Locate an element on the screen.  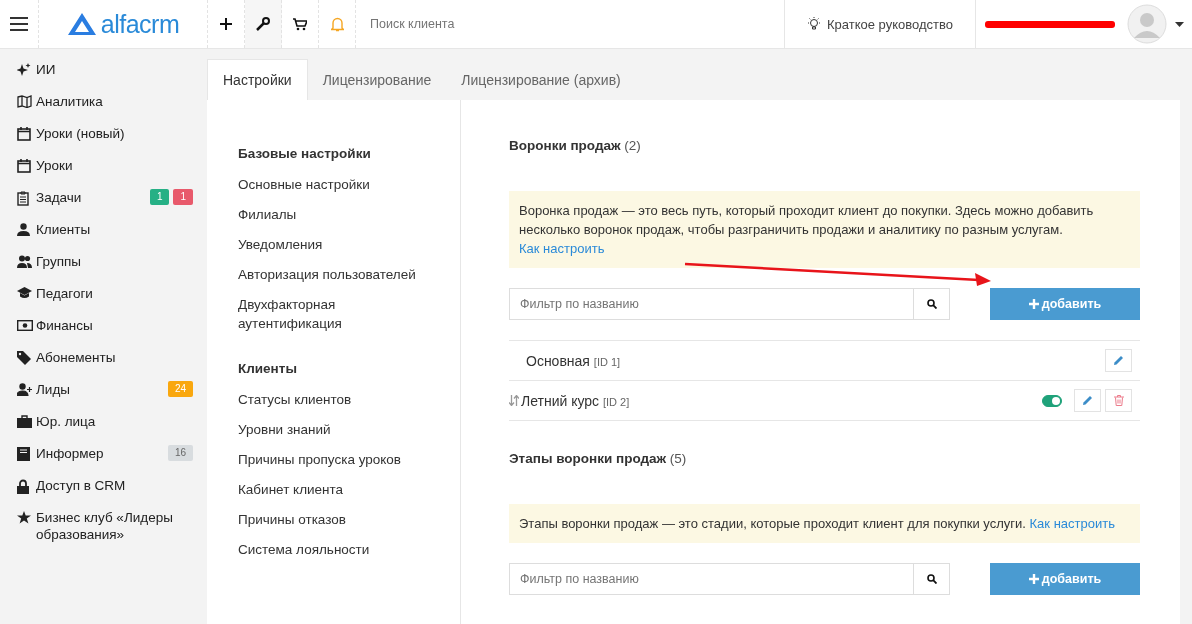
settings-menu-link: Причины пропуска уроков is located at coordinates (338, 459).